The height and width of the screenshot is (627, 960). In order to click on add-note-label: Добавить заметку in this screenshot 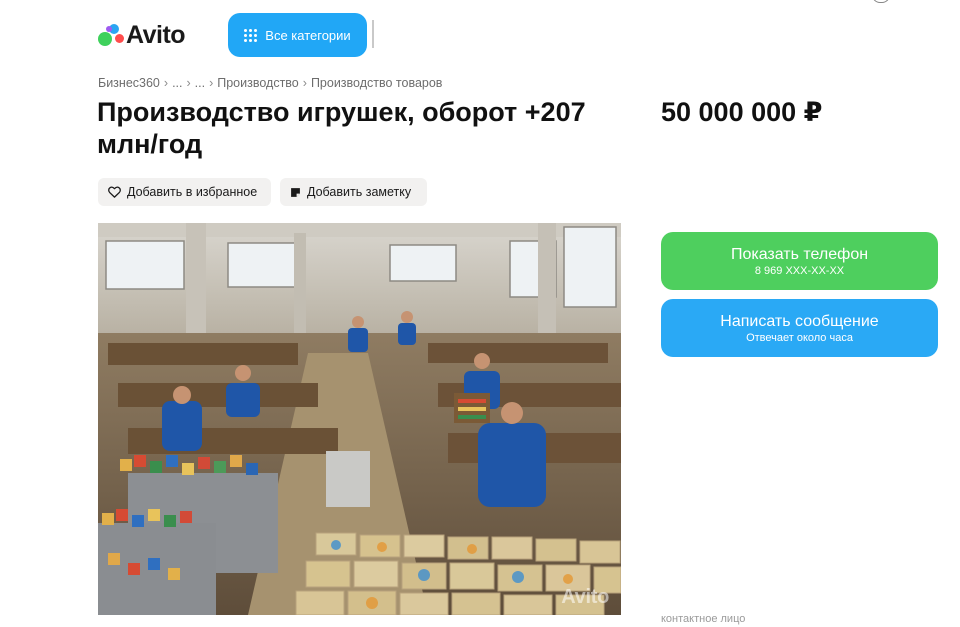, I will do `click(359, 192)`.